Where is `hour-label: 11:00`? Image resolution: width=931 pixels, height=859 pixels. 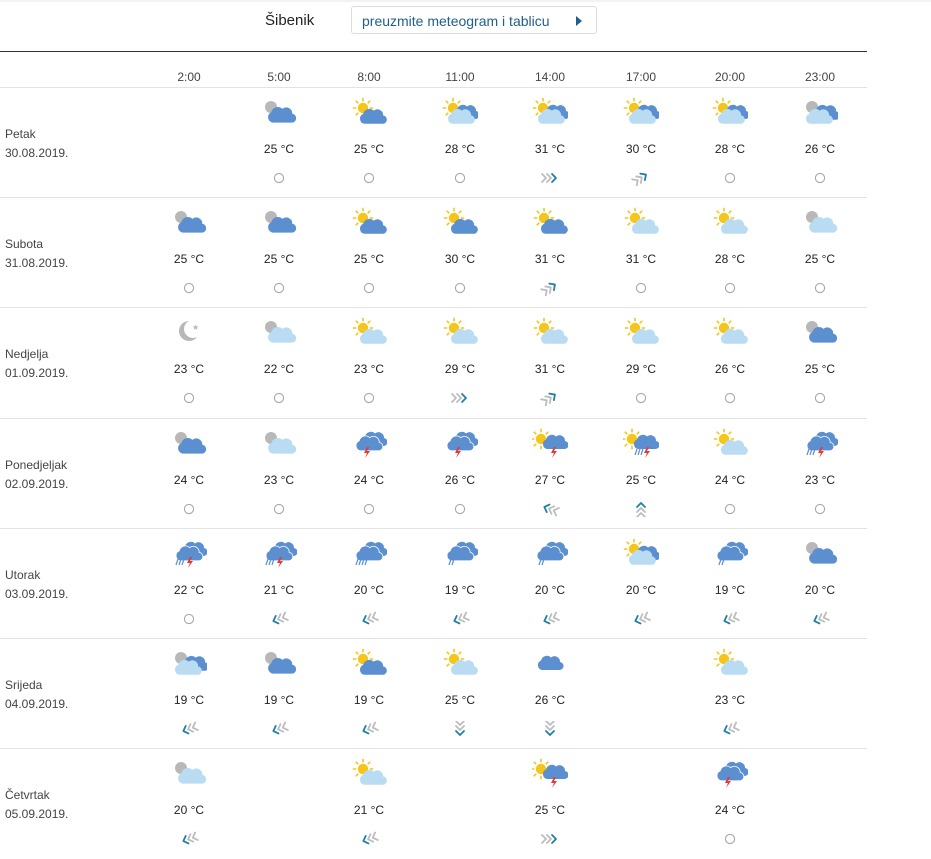 hour-label: 11:00 is located at coordinates (460, 77).